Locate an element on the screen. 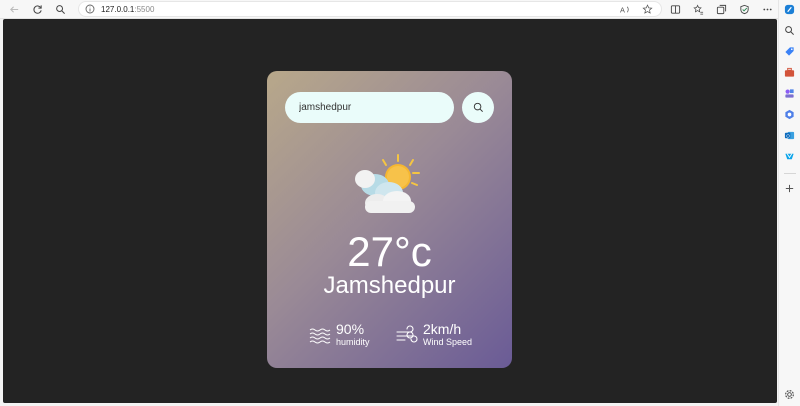 This screenshot has width=800, height=406. city-name: Jamshedpur is located at coordinates (389, 285).